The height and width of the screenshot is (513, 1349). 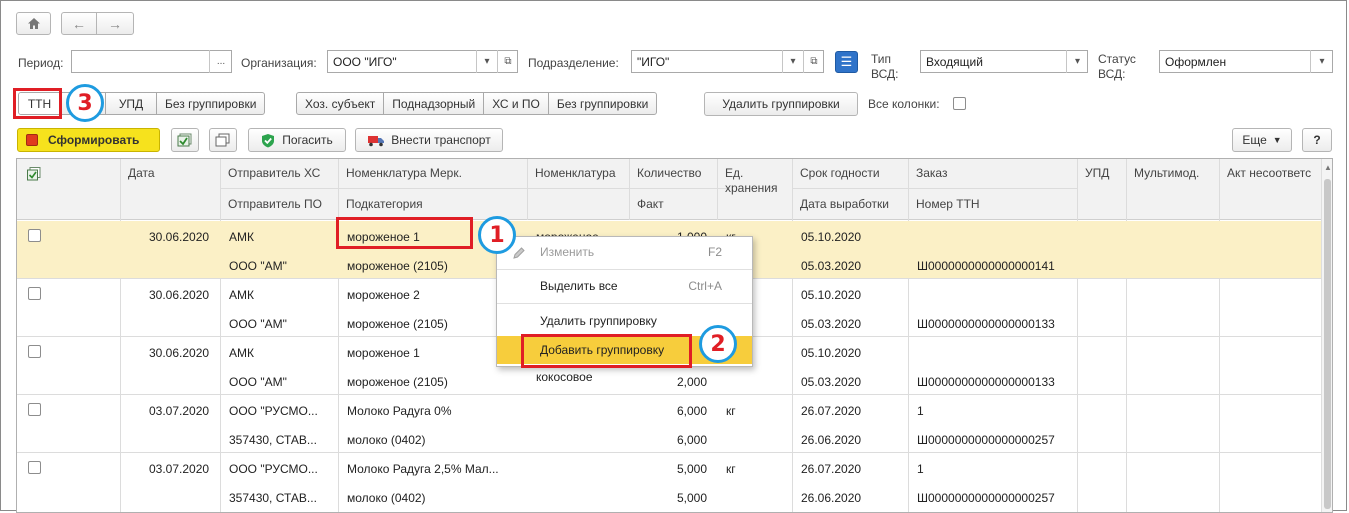 I want to click on open-window-icon: ⧉, so click(x=814, y=61).